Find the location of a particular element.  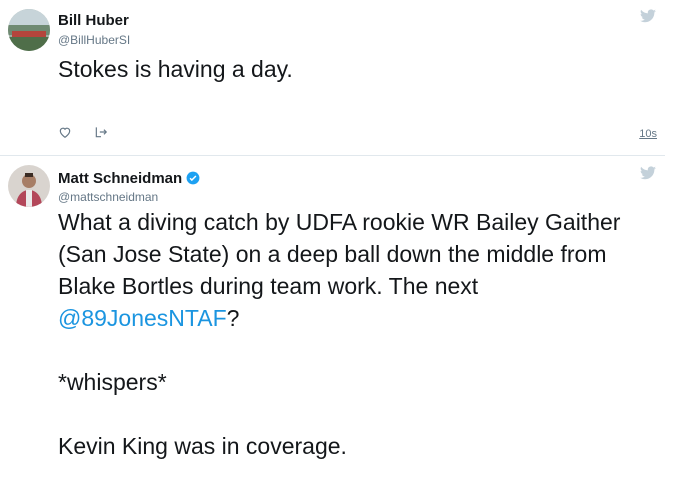

user-handle: @BillHuberSI is located at coordinates (94, 40).